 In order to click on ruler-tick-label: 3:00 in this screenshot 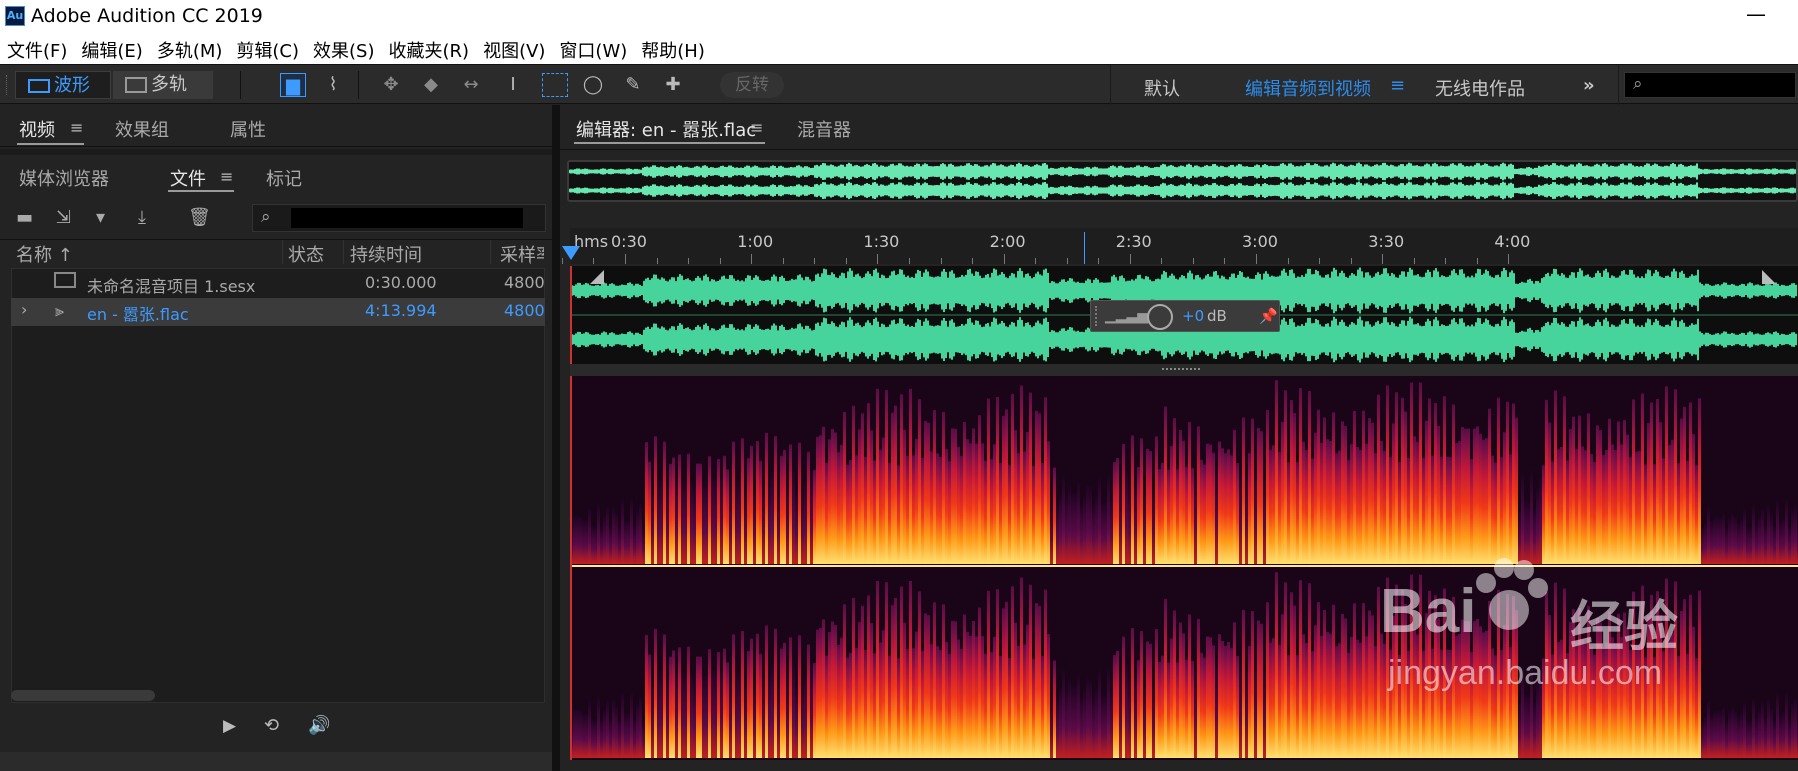, I will do `click(1260, 241)`.